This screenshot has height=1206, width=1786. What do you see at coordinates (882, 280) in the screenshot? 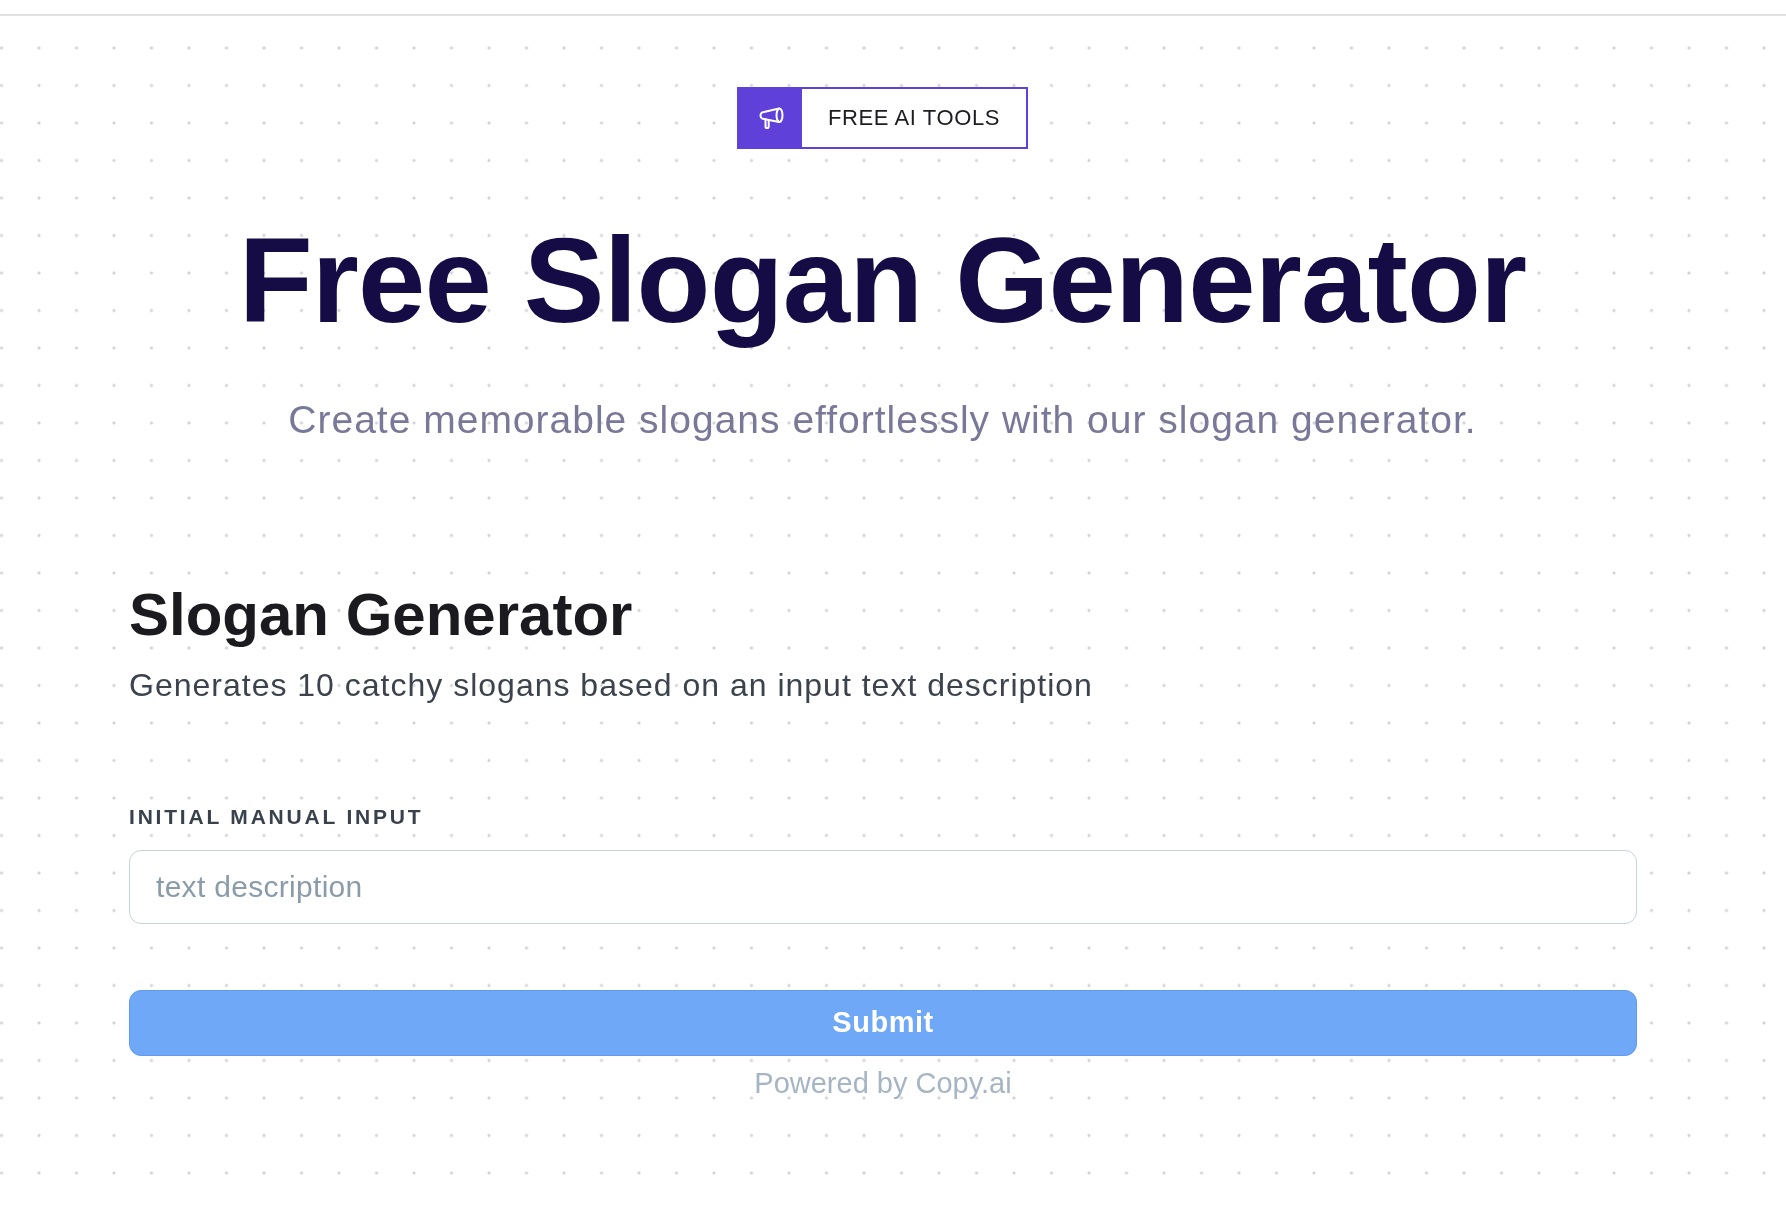
I see `page-title: Free Slogan Generator` at bounding box center [882, 280].